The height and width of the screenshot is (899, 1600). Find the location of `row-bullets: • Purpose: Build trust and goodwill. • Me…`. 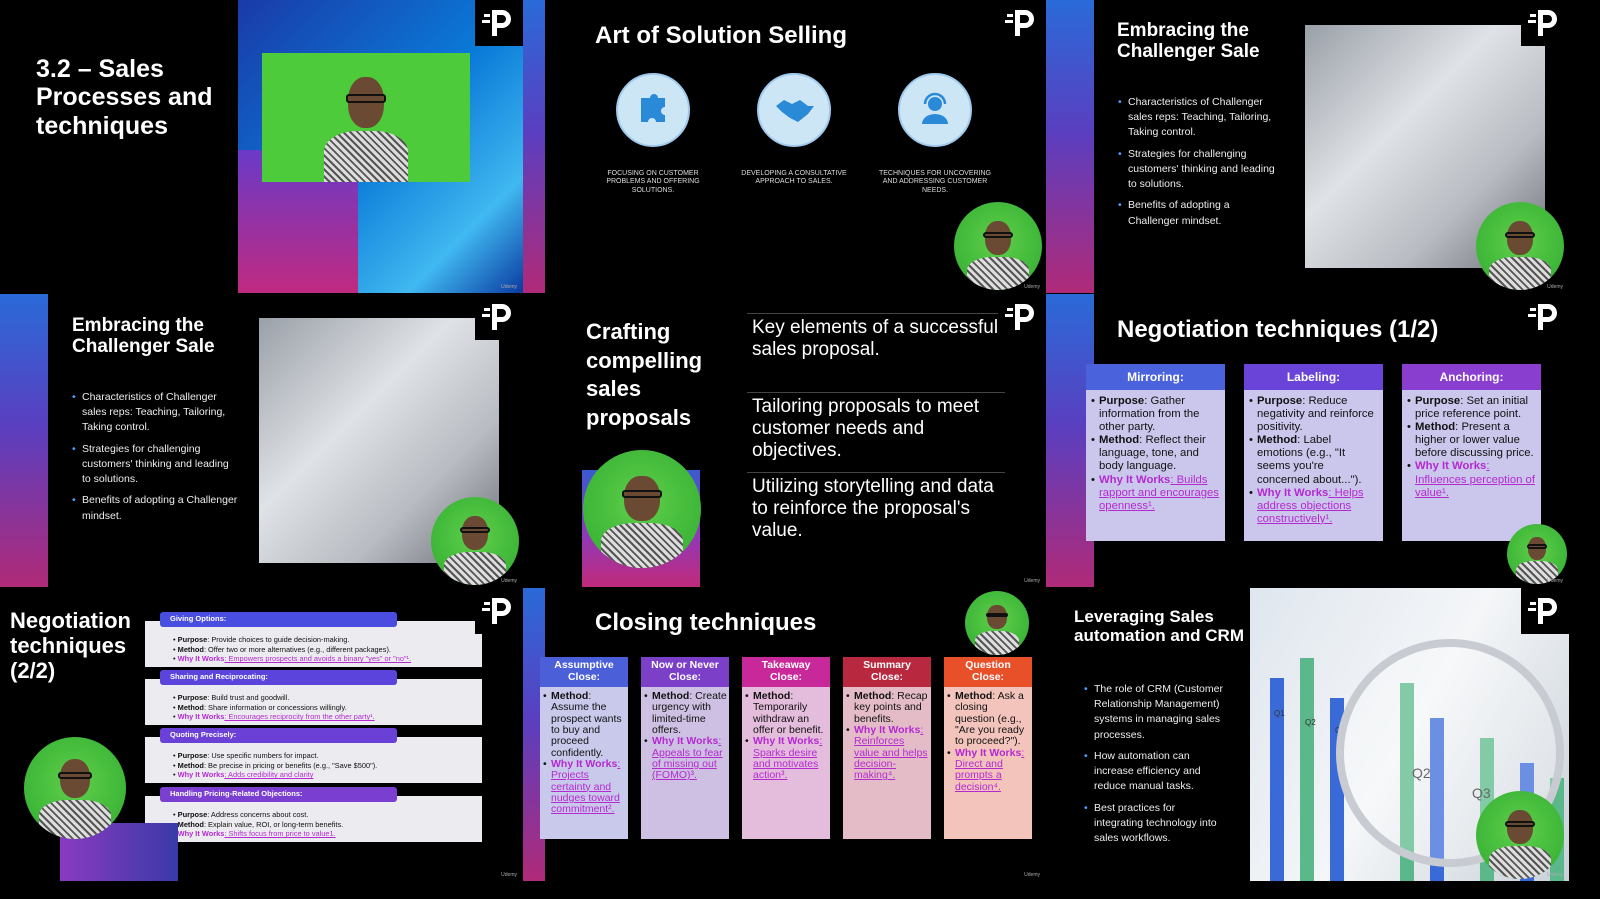

row-bullets: • Purpose: Build trust and goodwill. • Me… is located at coordinates (327, 707).